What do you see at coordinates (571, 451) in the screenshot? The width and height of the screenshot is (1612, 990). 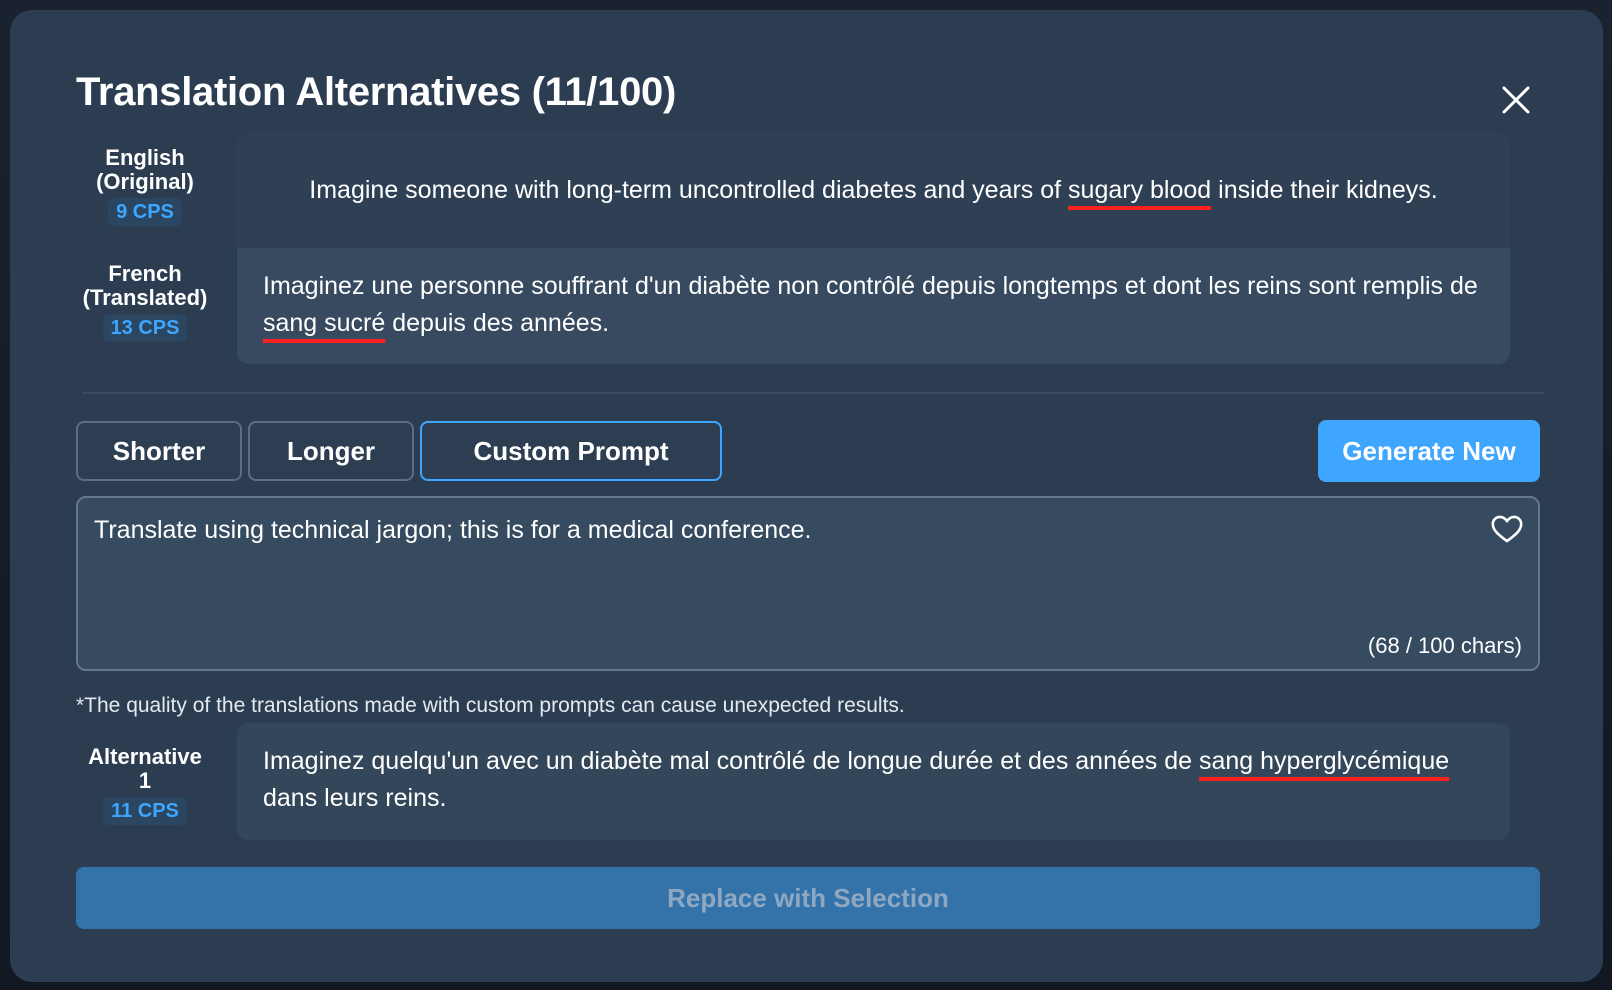 I see `tab-custom-prompt: Custom Prompt` at bounding box center [571, 451].